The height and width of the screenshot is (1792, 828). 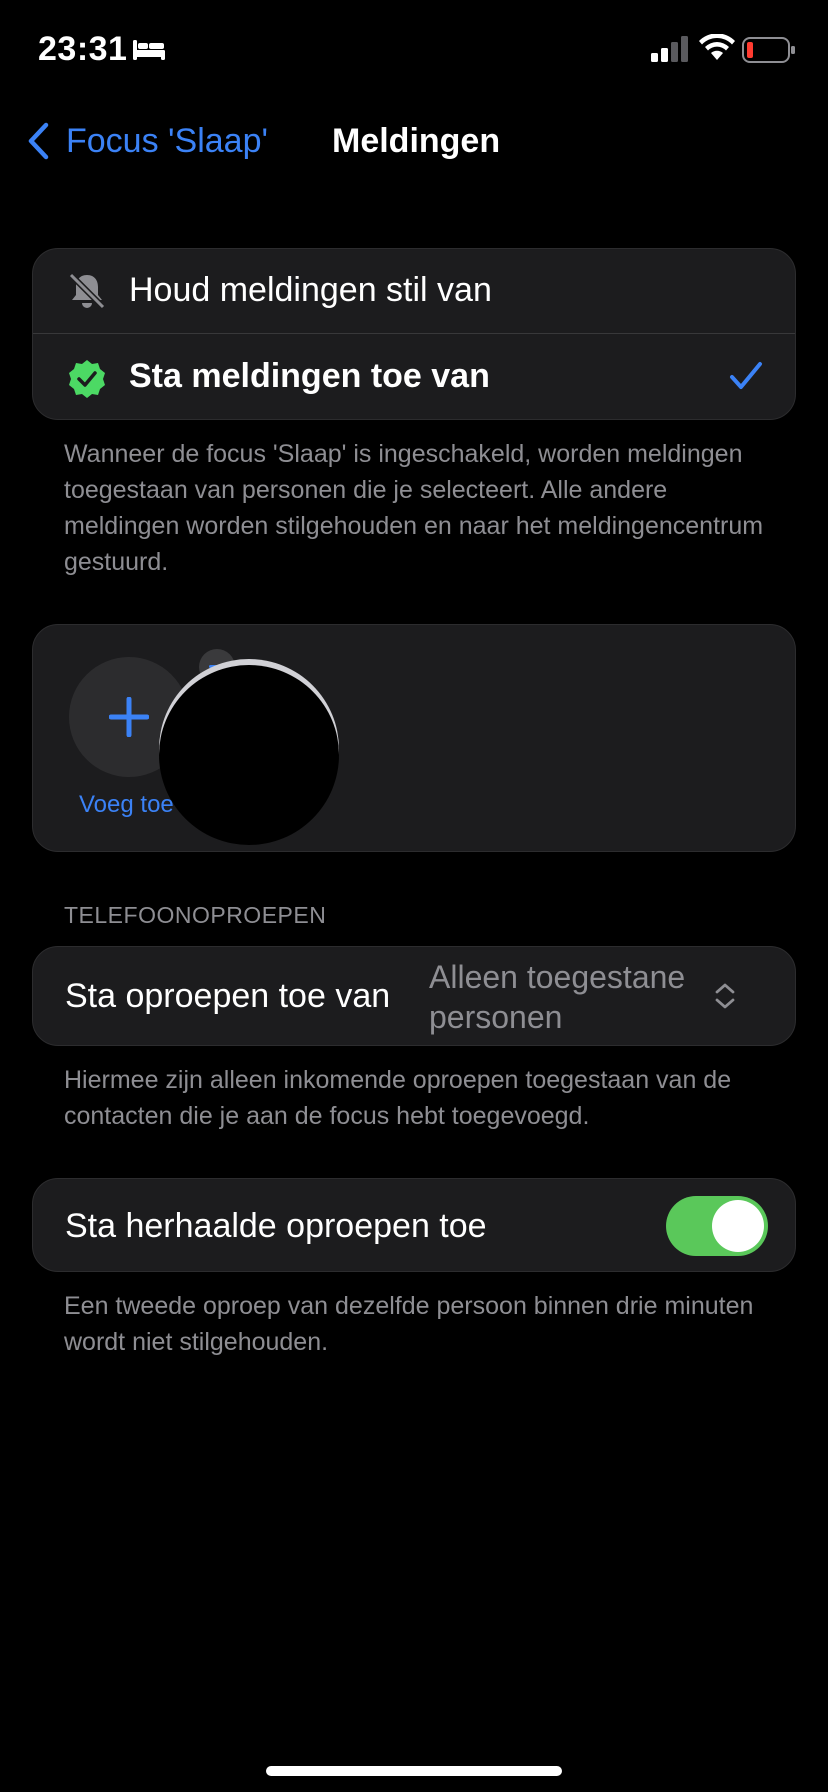 I want to click on separator, so click(x=414, y=333).